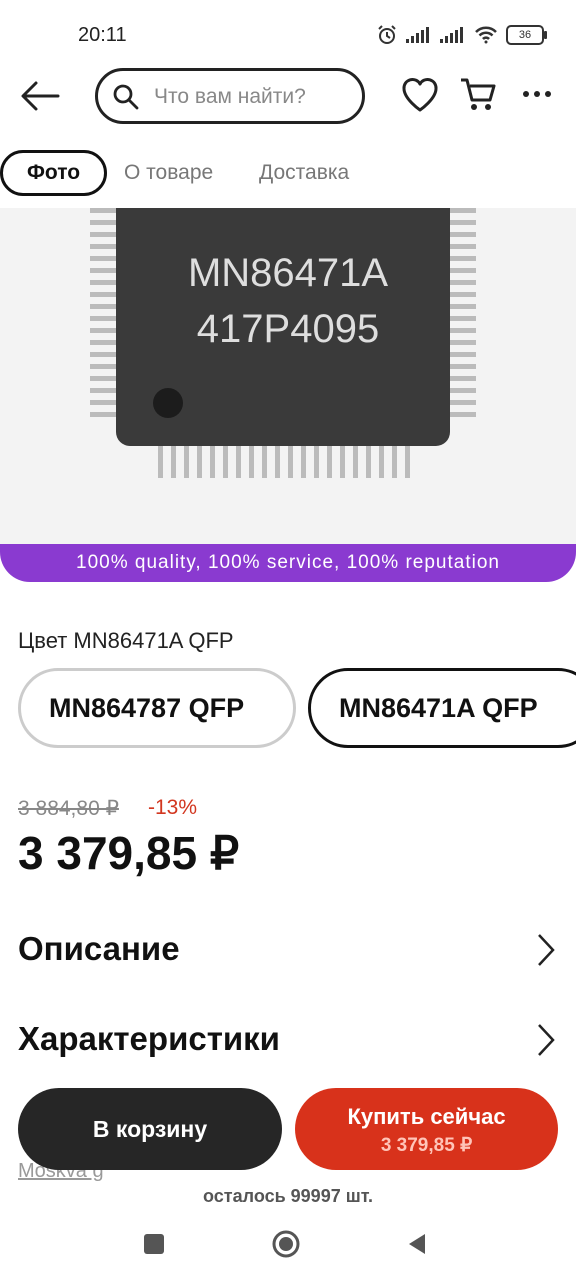 The image size is (576, 1280). I want to click on chip-marking-line2: 417P4095, so click(288, 329).